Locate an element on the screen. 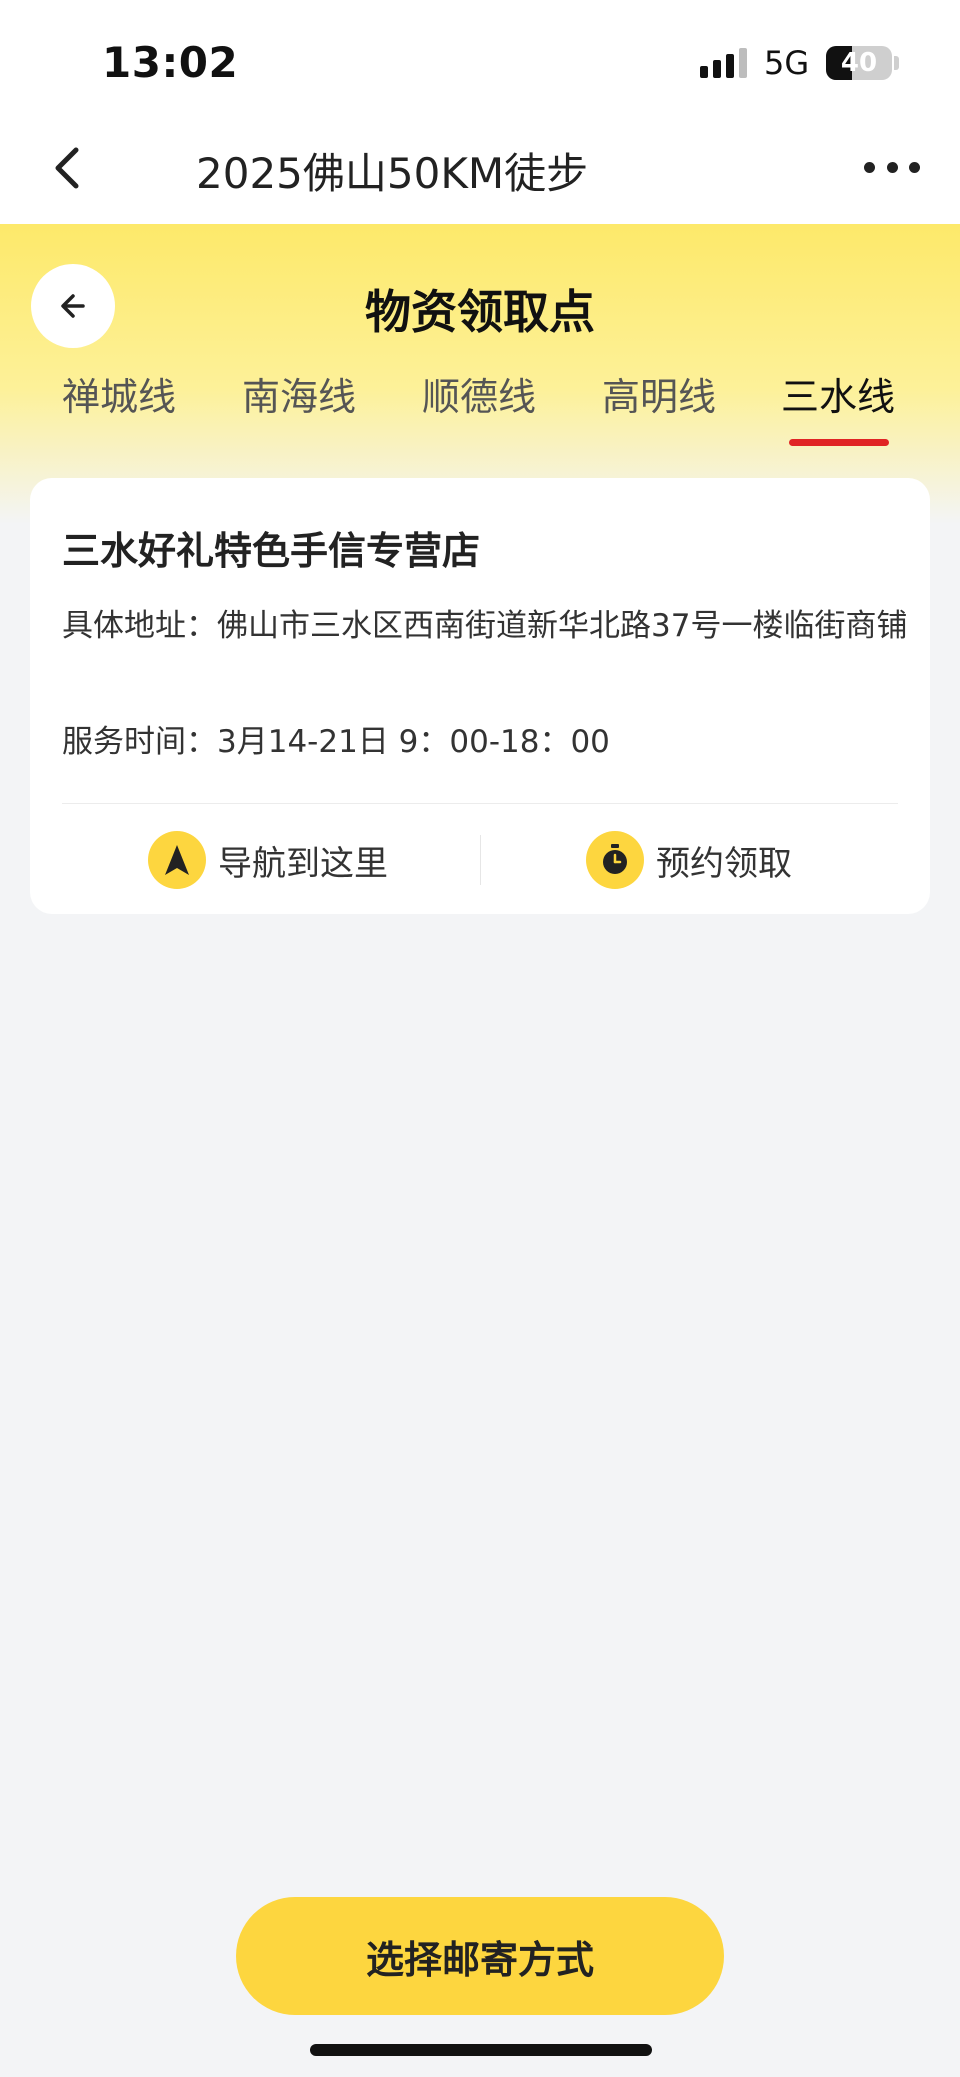 The width and height of the screenshot is (960, 2077). status-bar: 13:02 5G 40 is located at coordinates (480, 56).